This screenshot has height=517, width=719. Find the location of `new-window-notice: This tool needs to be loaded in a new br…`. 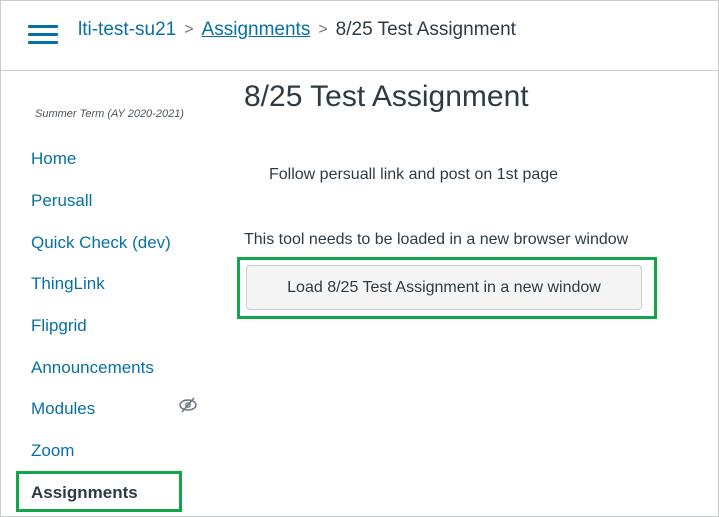

new-window-notice: This tool needs to be loaded in a new br… is located at coordinates (436, 239).